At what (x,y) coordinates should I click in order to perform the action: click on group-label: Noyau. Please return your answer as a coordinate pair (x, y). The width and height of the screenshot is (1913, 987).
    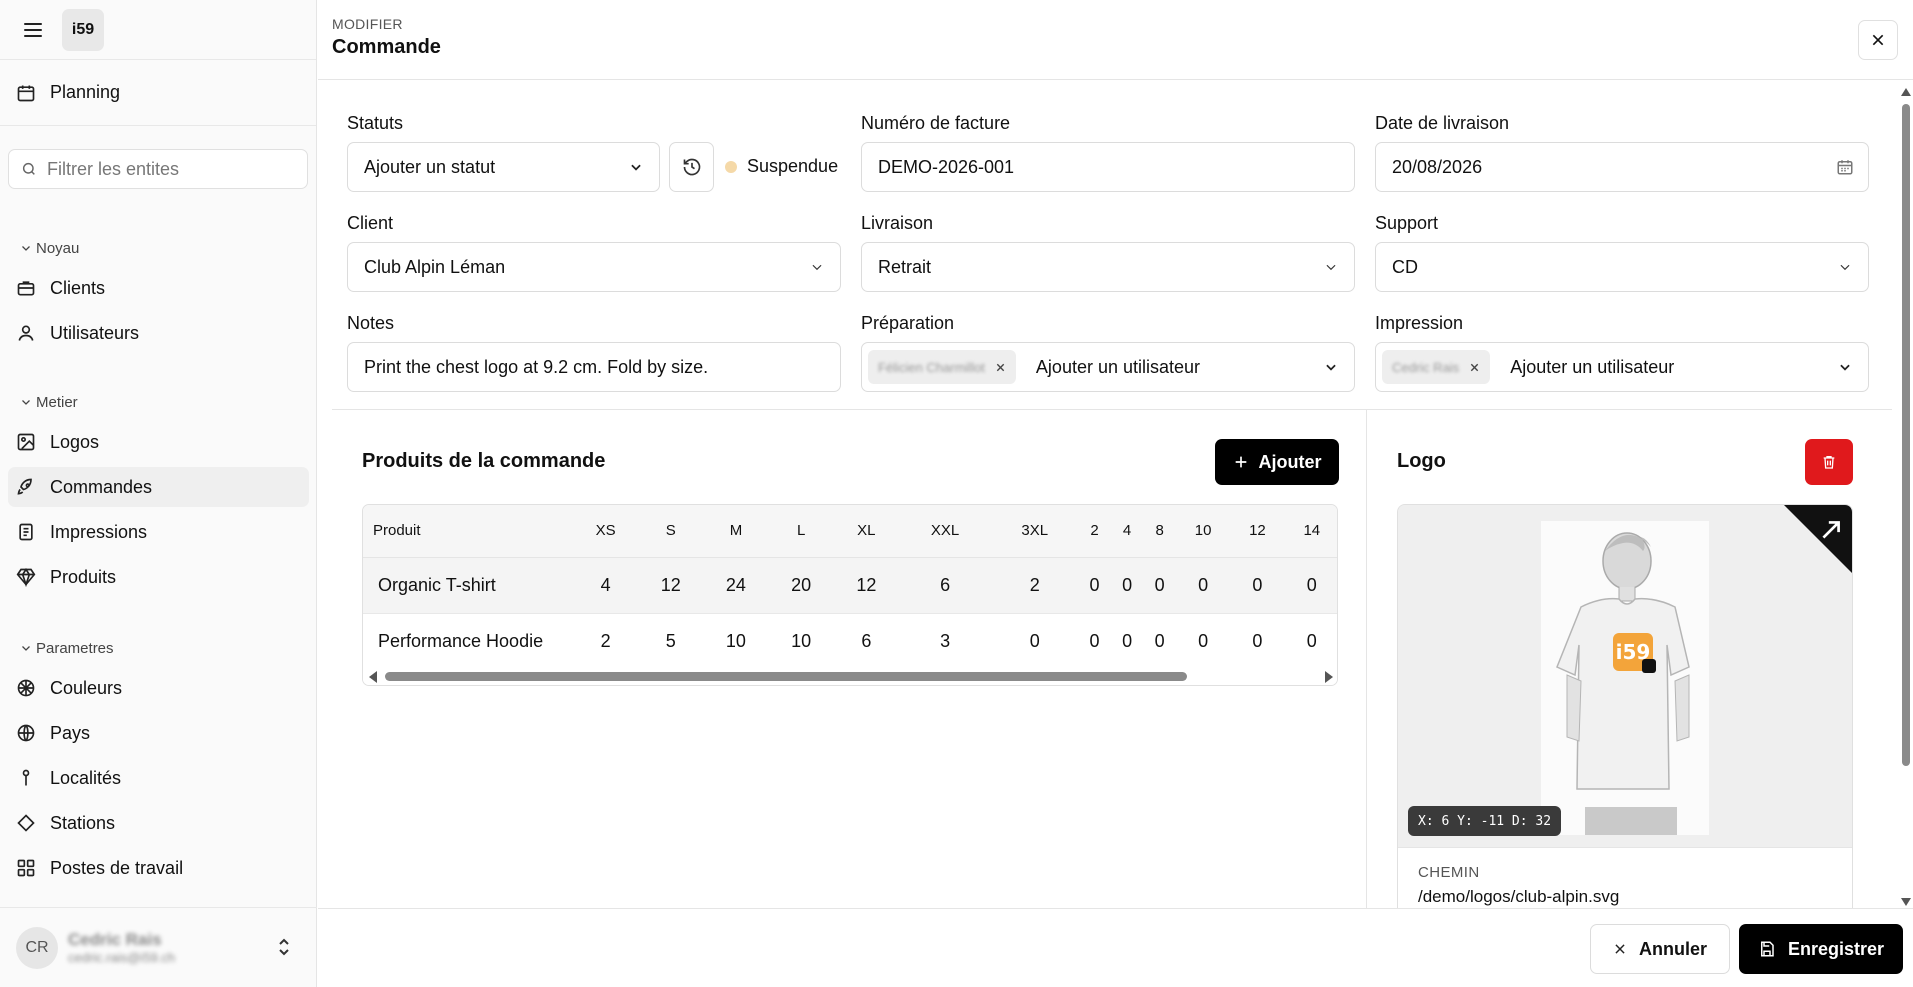
    Looking at the image, I should click on (58, 248).